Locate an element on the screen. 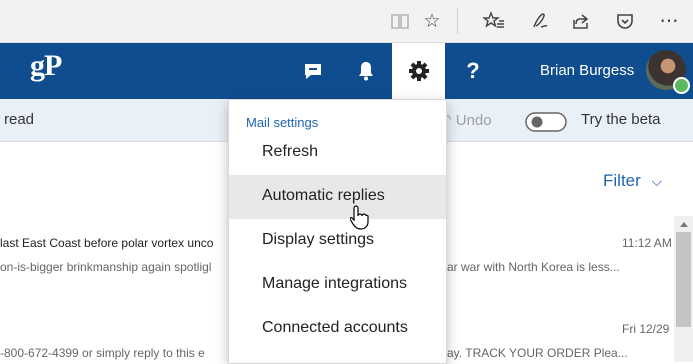  menu-item-manage-integrations: Manage integrations is located at coordinates (337, 285).